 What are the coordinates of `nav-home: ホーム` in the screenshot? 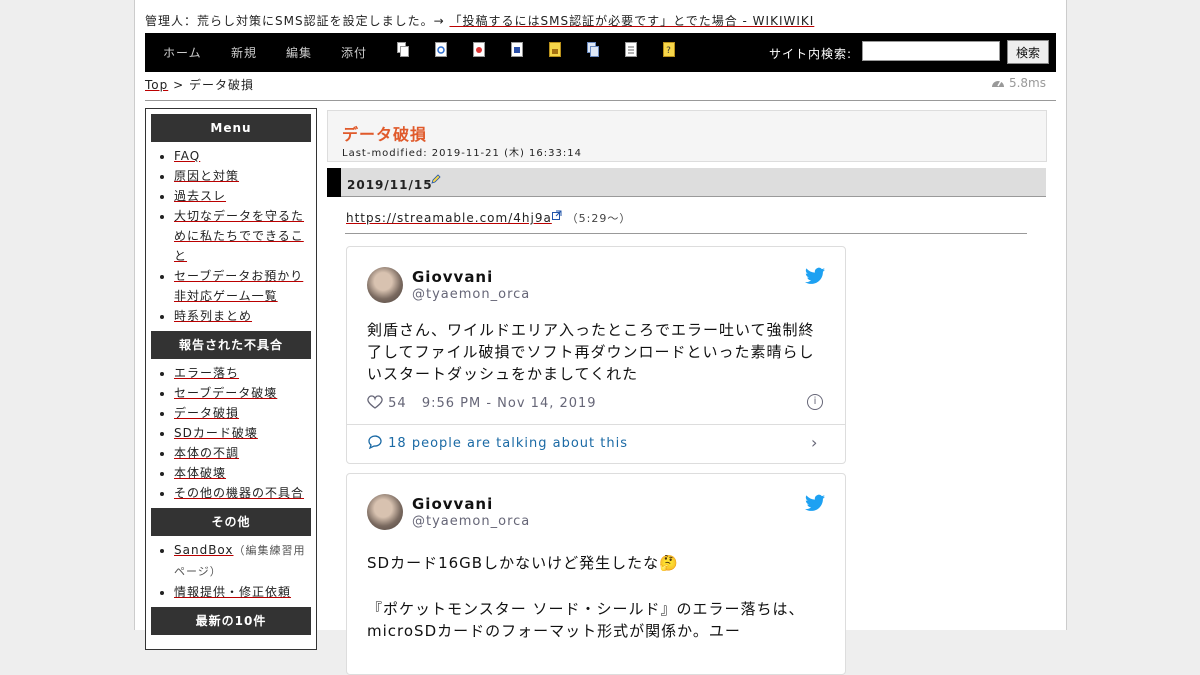 It's located at (182, 52).